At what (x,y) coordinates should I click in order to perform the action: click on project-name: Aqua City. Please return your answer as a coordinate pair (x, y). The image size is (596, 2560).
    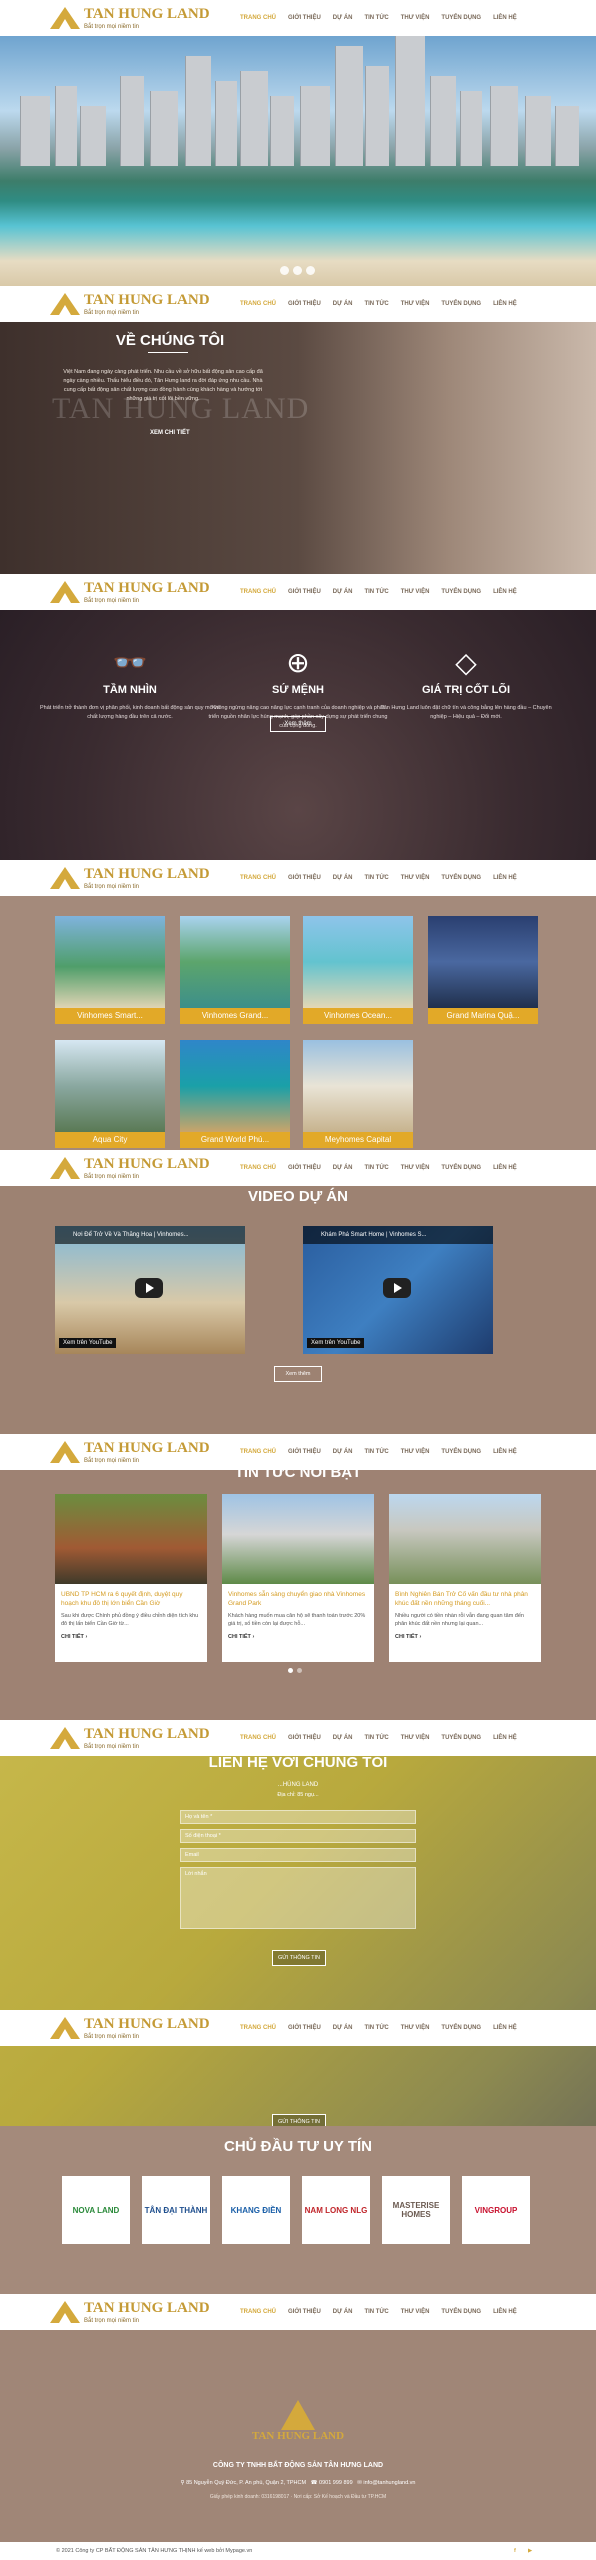
    Looking at the image, I should click on (110, 1140).